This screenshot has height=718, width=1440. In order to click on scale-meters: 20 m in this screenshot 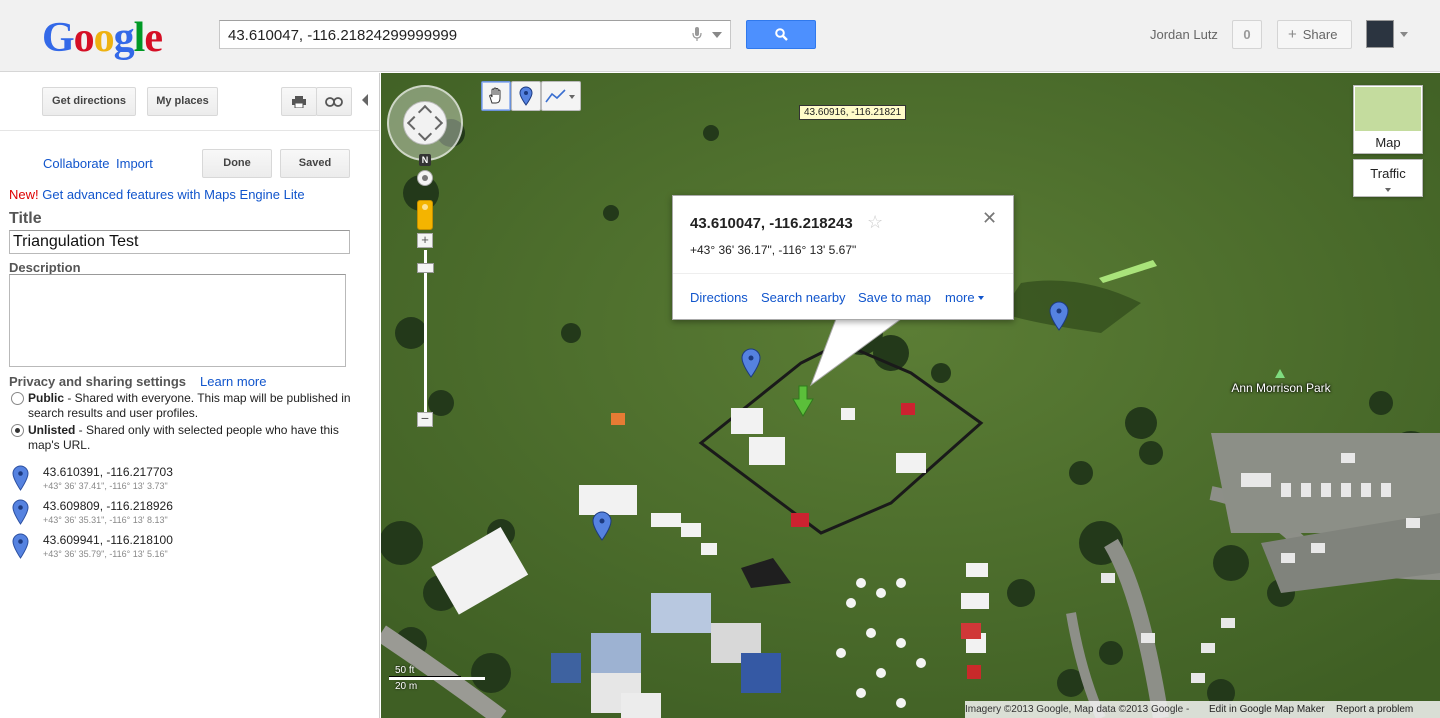, I will do `click(406, 686)`.